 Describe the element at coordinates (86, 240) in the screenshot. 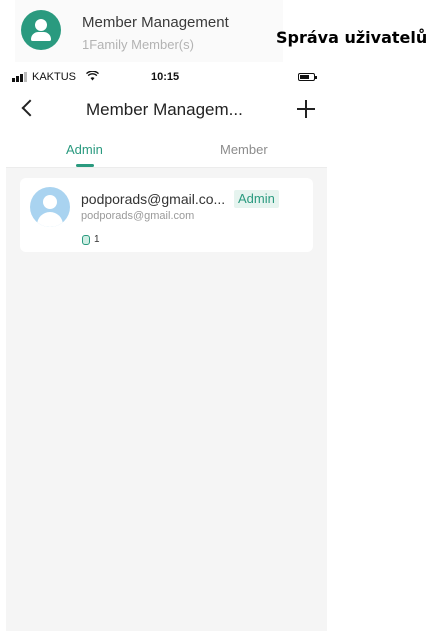

I see `device-icon` at that location.